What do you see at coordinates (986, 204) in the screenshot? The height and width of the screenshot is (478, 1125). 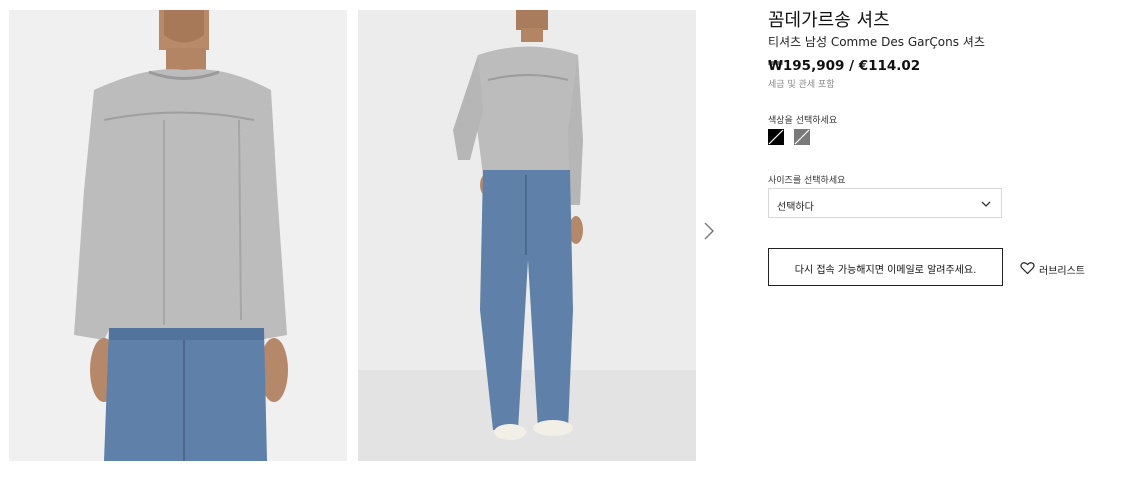 I see `chevron-down-icon` at bounding box center [986, 204].